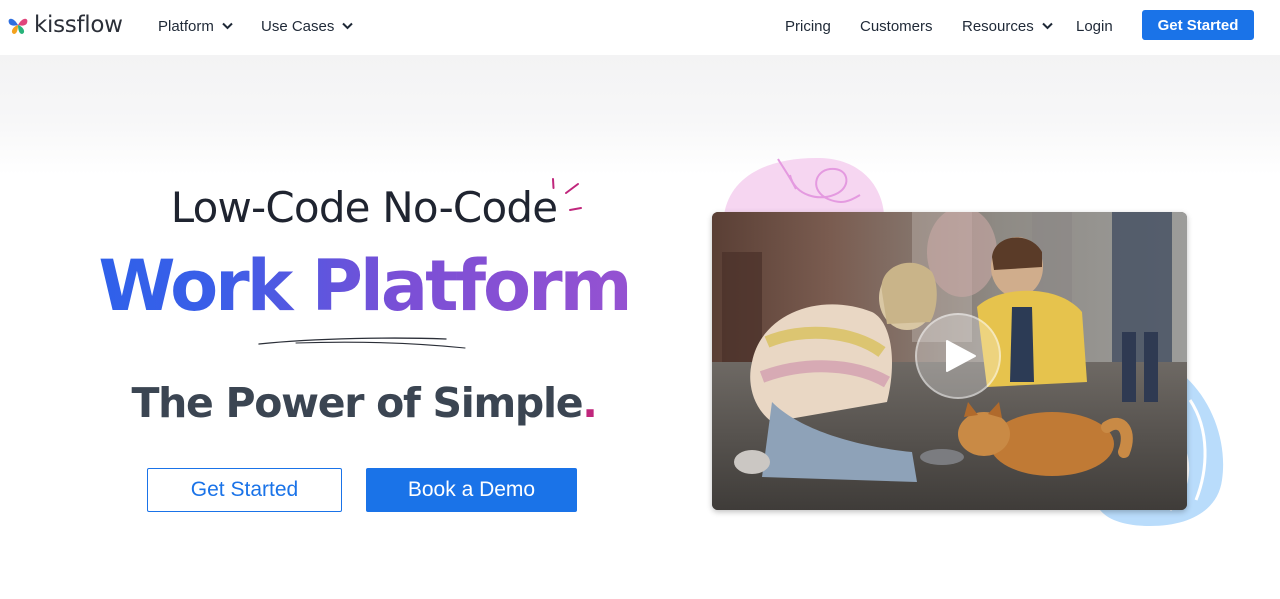 Image resolution: width=1280 pixels, height=599 pixels. What do you see at coordinates (298, 26) in the screenshot?
I see `nav-item-label: Use Cases` at bounding box center [298, 26].